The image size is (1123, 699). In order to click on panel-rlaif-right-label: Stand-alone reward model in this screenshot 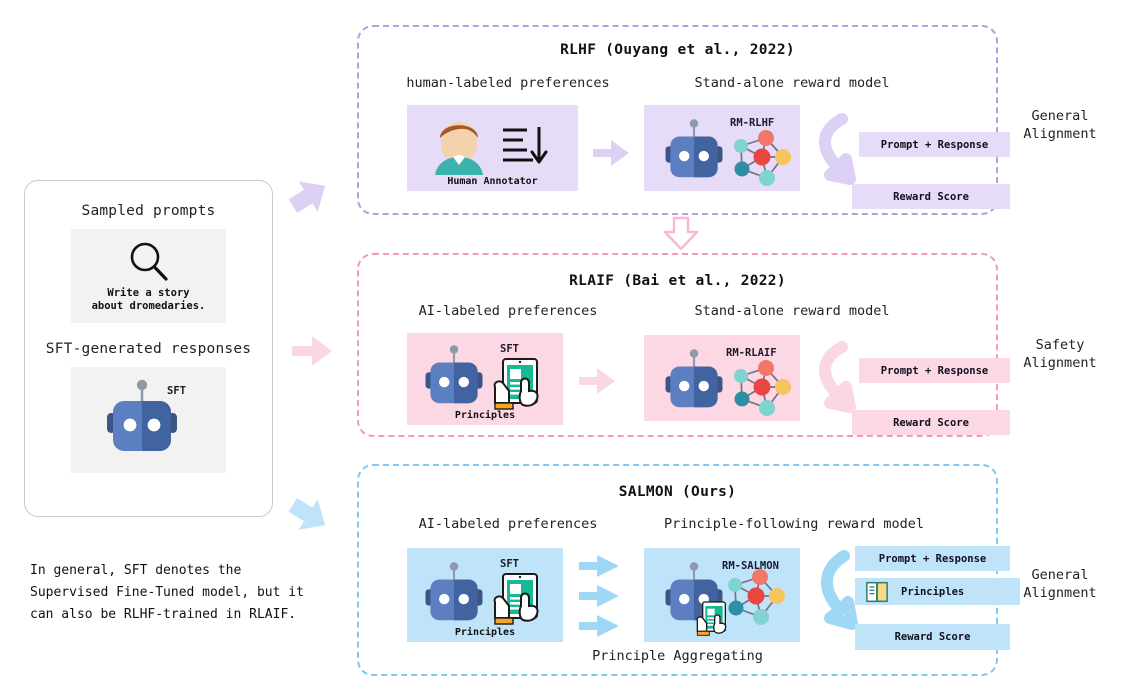, I will do `click(792, 311)`.